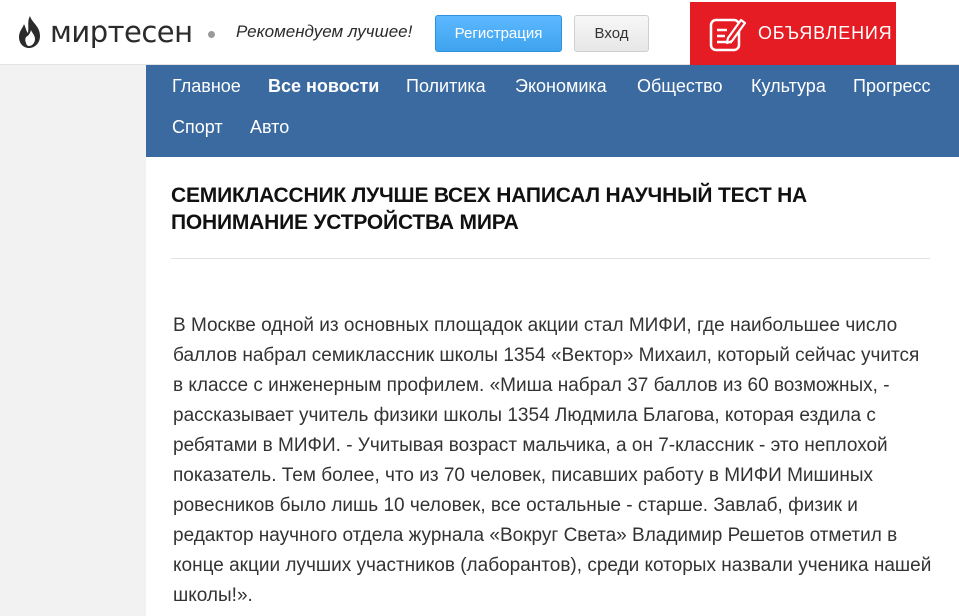 Image resolution: width=959 pixels, height=616 pixels. Describe the element at coordinates (446, 86) in the screenshot. I see `nav-item-politics: Политика` at that location.